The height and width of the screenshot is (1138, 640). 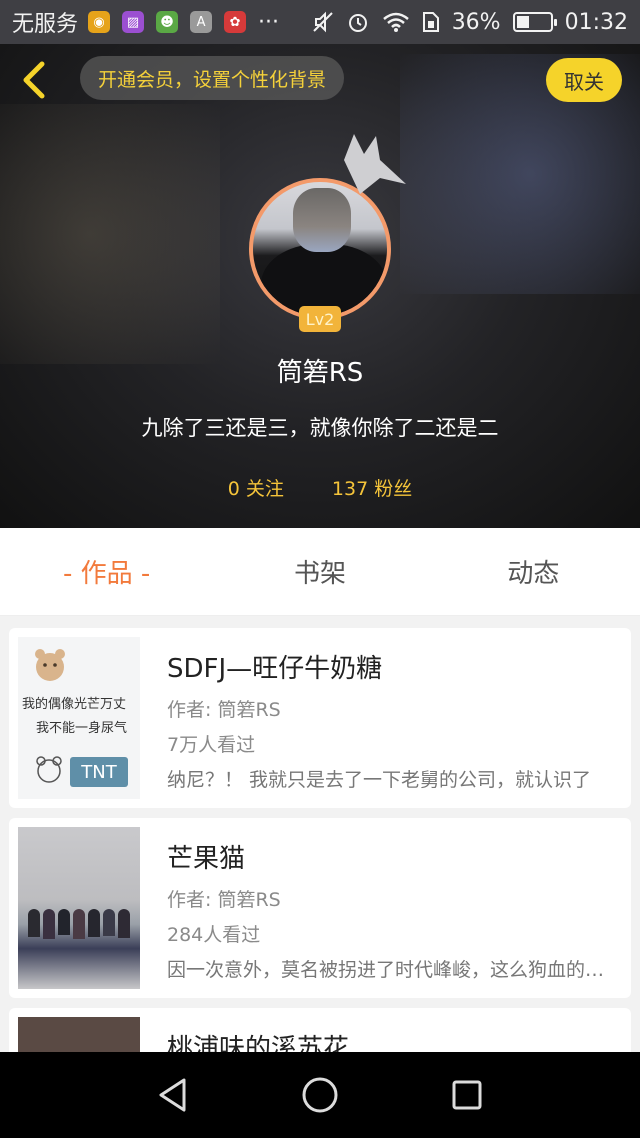 What do you see at coordinates (211, 745) in the screenshot?
I see `book-views: 7万人看过` at bounding box center [211, 745].